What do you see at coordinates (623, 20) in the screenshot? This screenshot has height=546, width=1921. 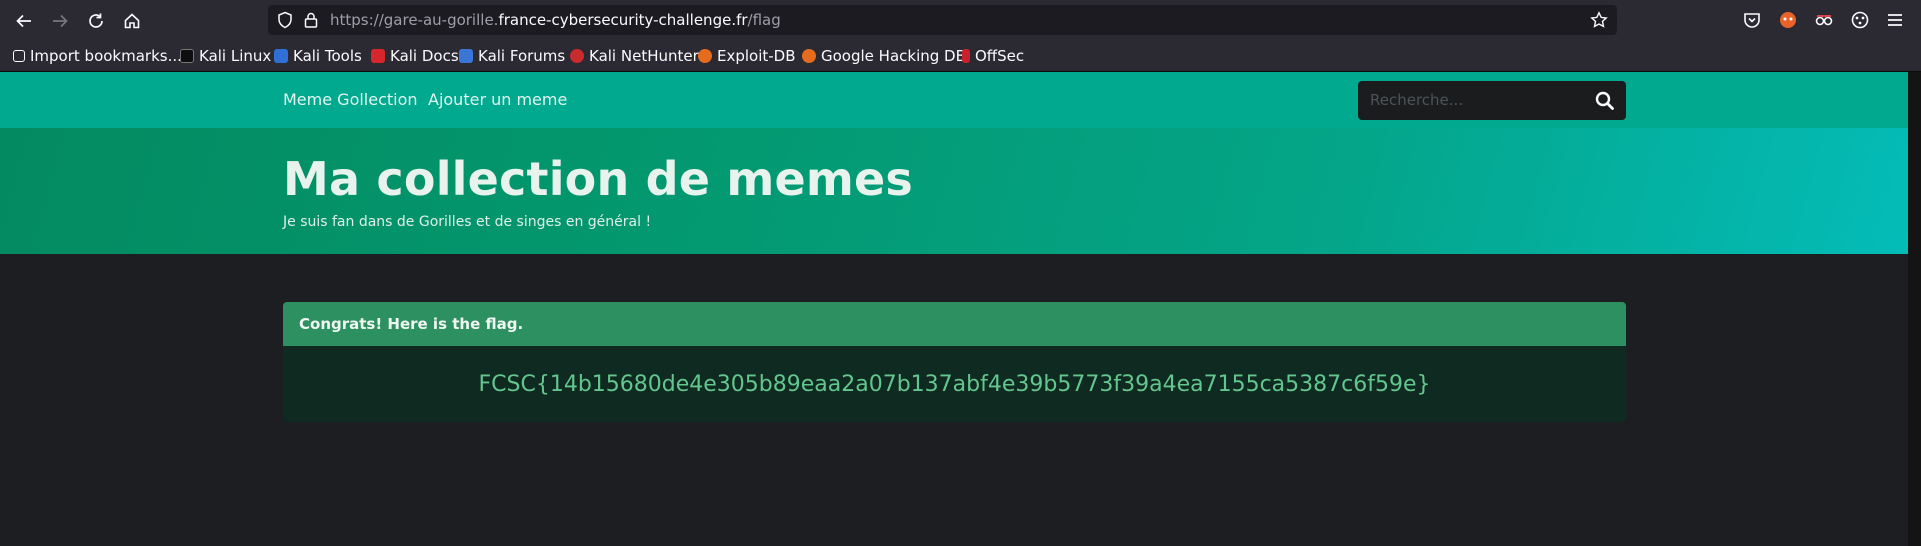 I see `url-host: france-cybersecurity-challenge.fr` at bounding box center [623, 20].